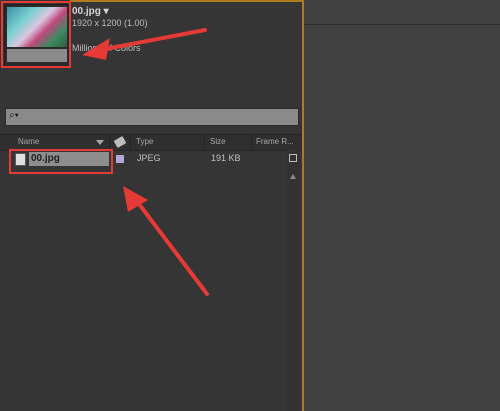 This screenshot has height=411, width=500. What do you see at coordinates (402, 24) in the screenshot?
I see `composition-panel-divider` at bounding box center [402, 24].